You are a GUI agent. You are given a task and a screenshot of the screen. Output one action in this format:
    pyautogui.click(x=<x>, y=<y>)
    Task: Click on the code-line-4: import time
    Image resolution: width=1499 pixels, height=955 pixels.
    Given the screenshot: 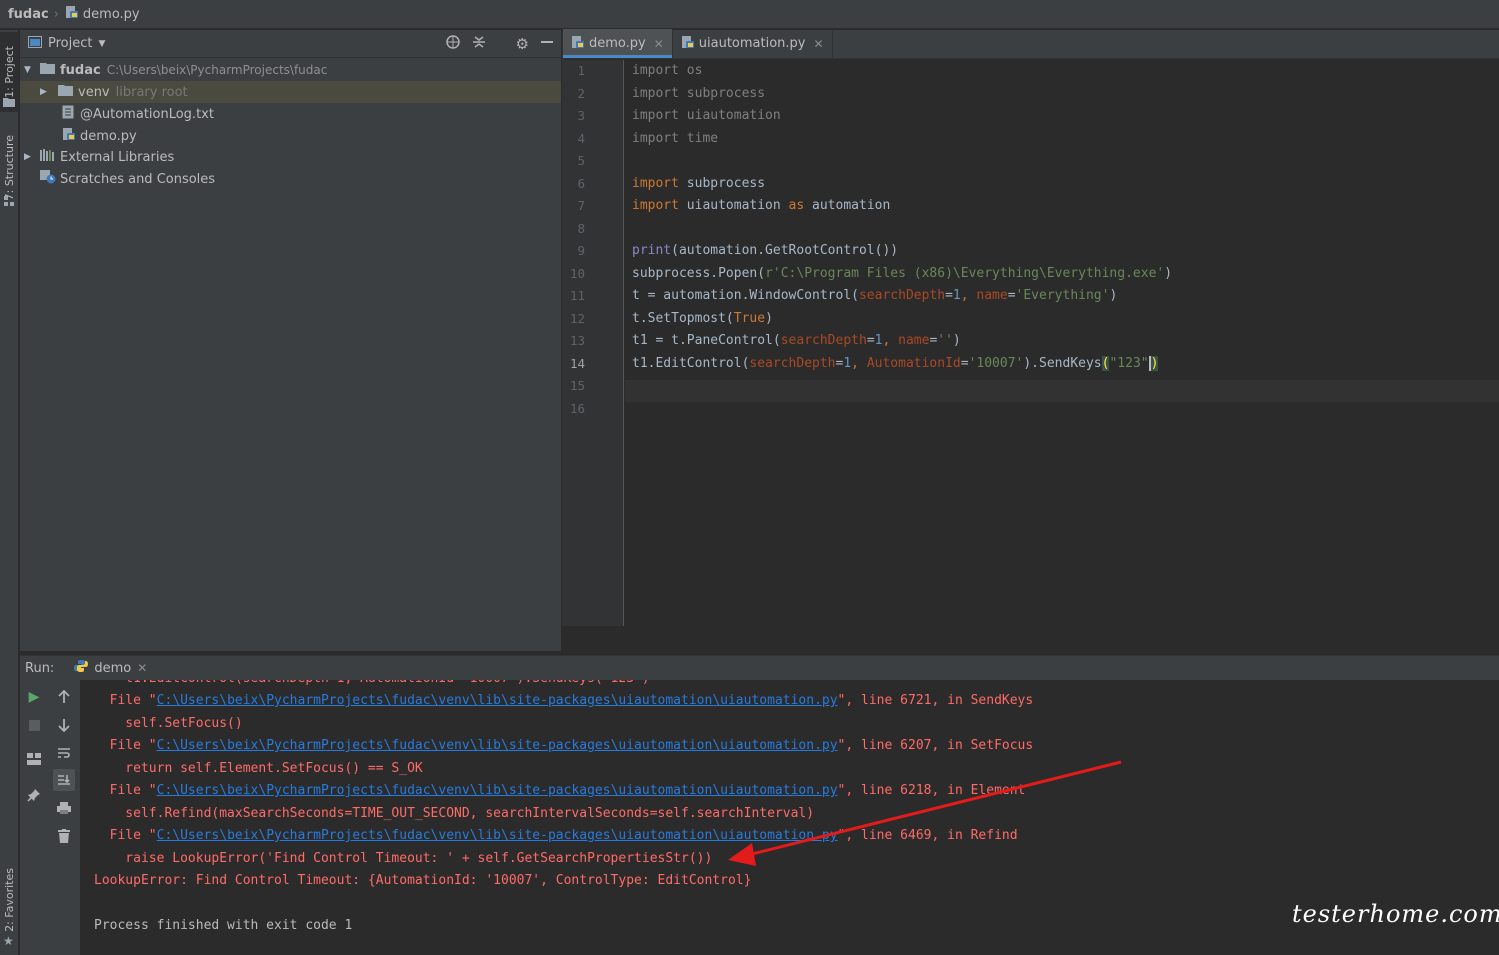 What is the action you would take?
    pyautogui.click(x=675, y=138)
    